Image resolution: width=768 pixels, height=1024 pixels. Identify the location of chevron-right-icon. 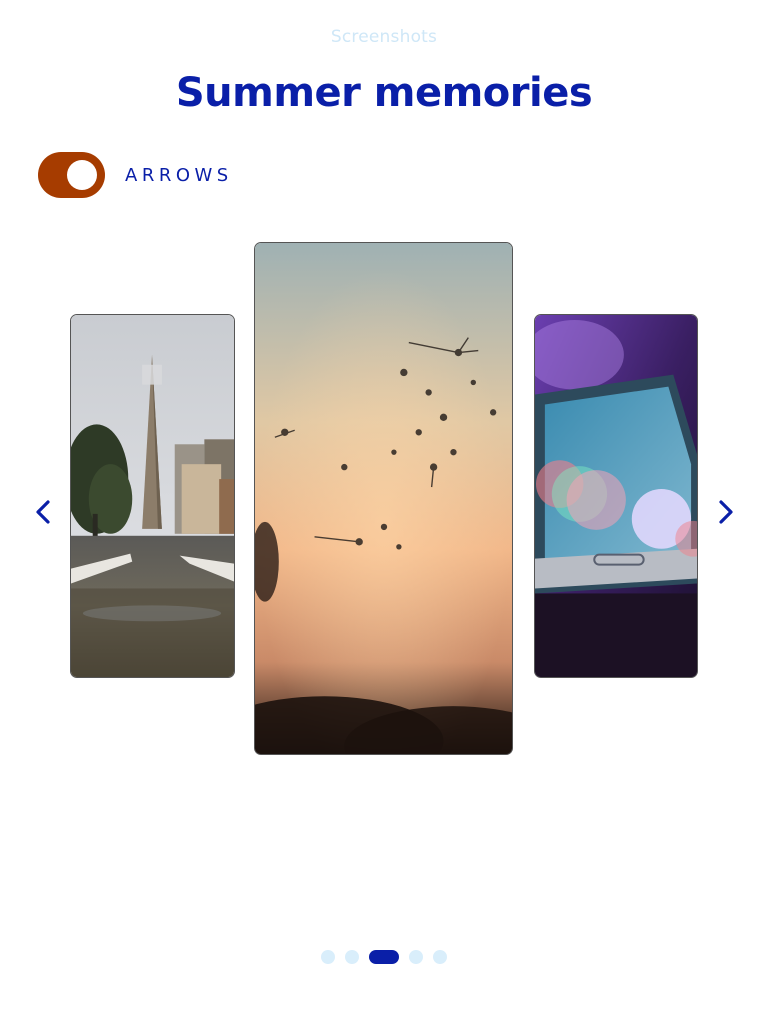
(726, 512).